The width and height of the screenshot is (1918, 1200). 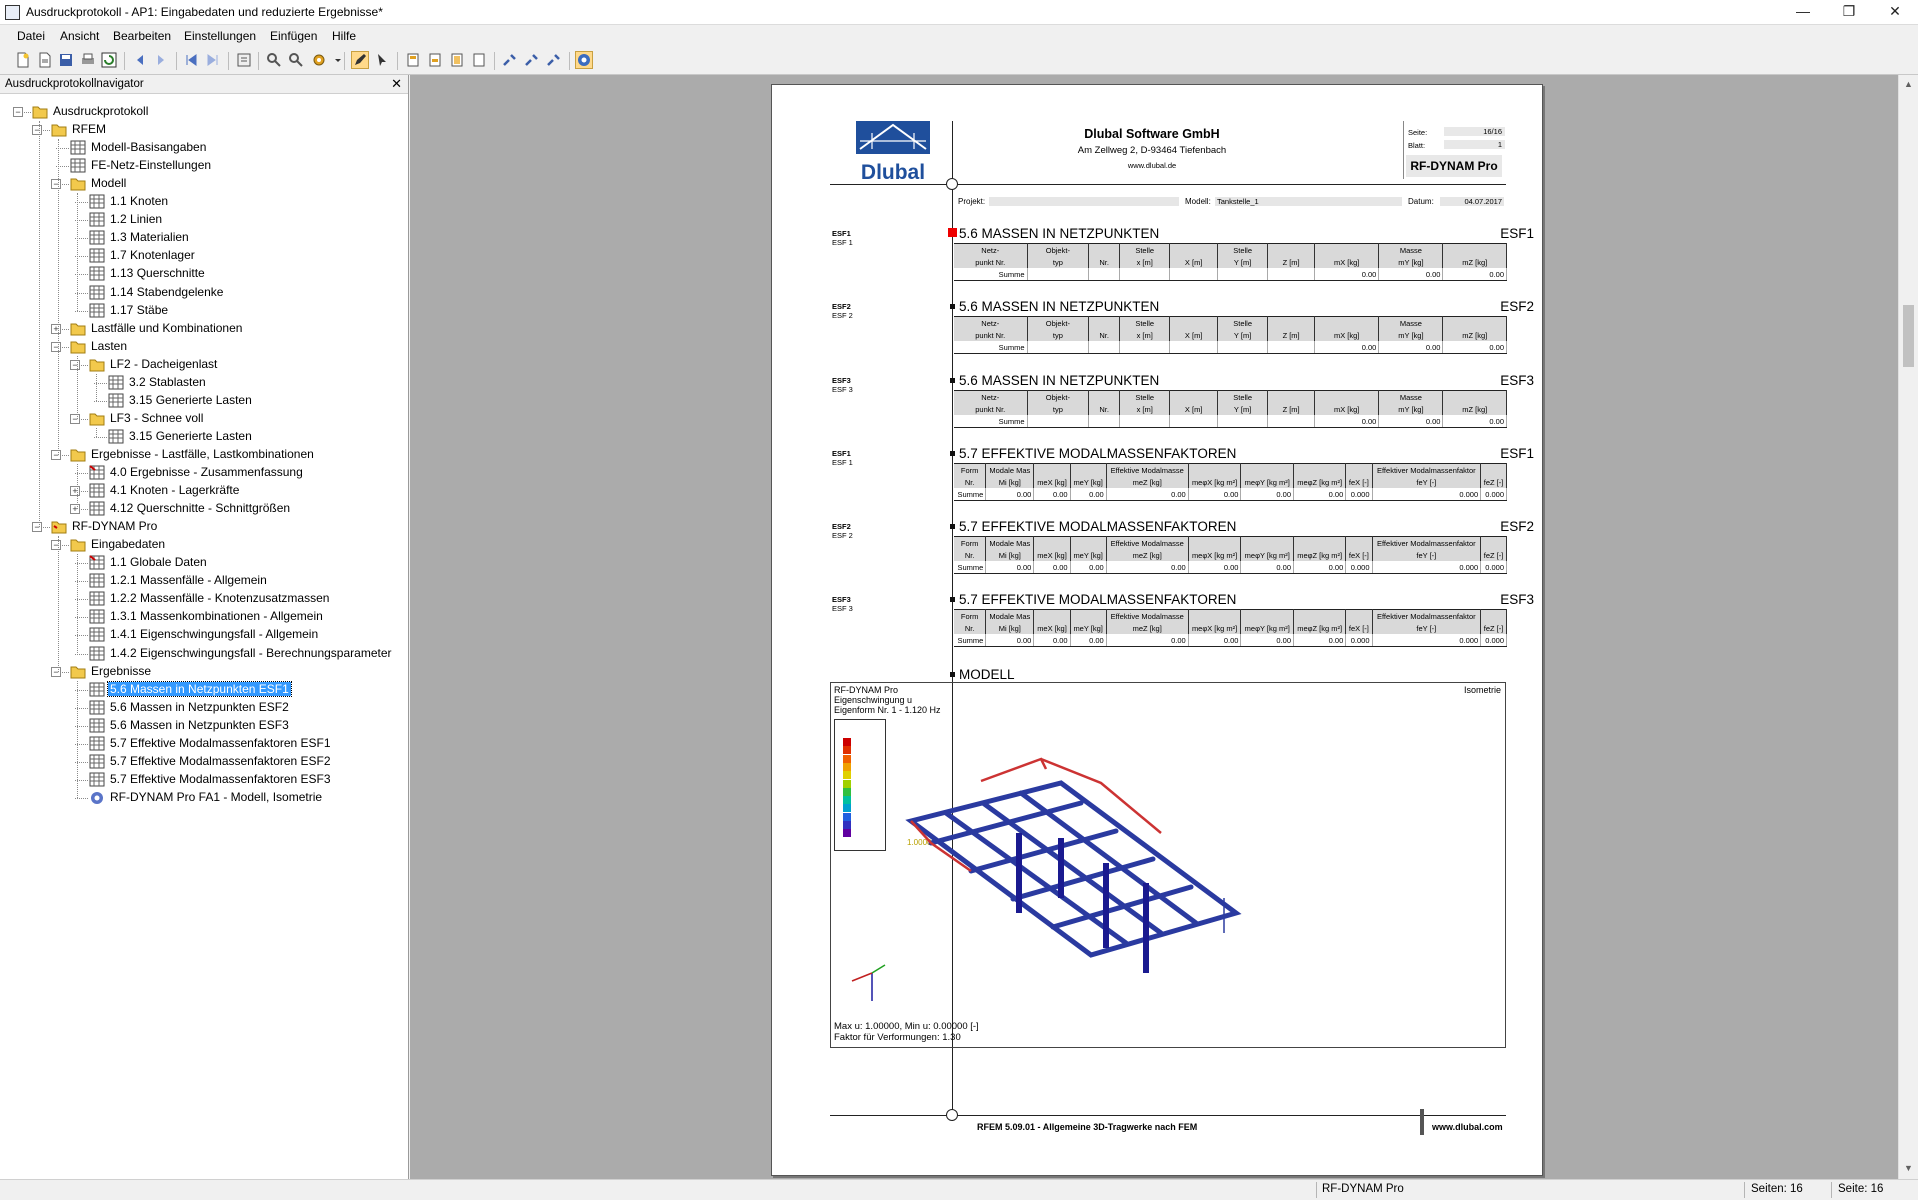 I want to click on maximize-button: ❐, so click(x=1849, y=12).